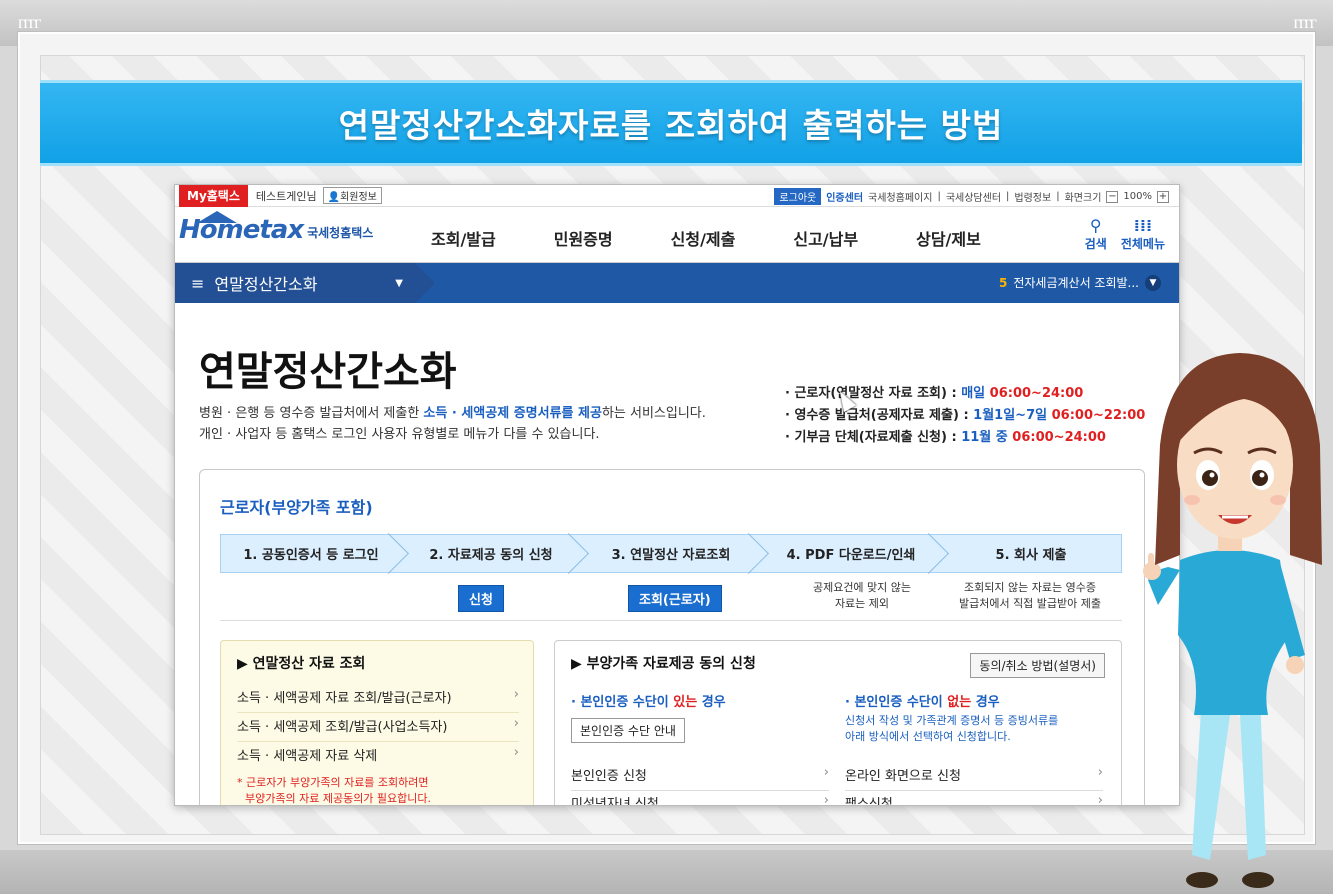 Image resolution: width=1333 pixels, height=894 pixels. I want to click on caret-down-icon: ▼, so click(399, 283).